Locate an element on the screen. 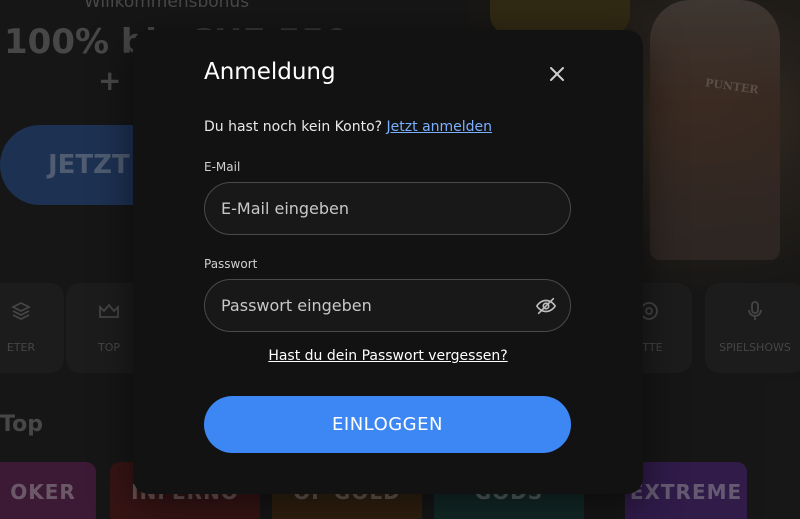  email-label: E-Mail is located at coordinates (222, 167).